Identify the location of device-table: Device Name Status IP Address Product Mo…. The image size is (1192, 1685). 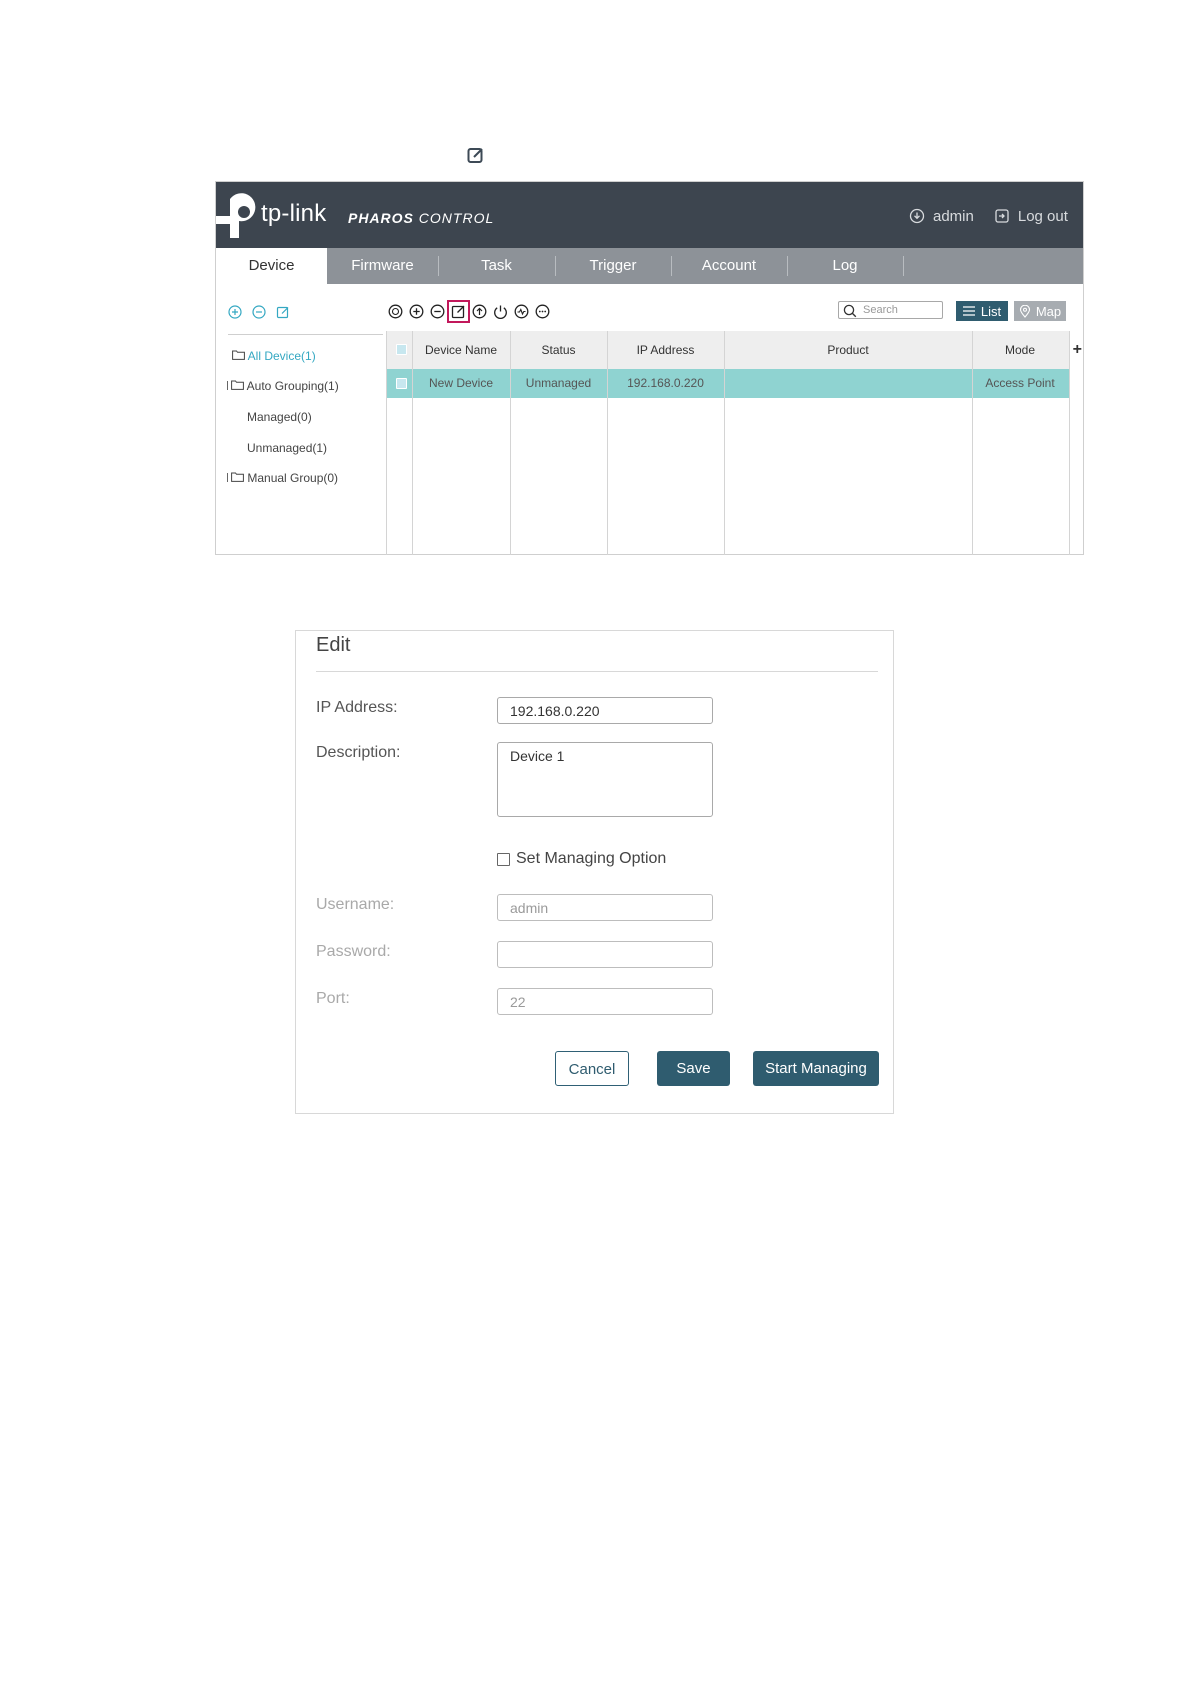
(734, 443).